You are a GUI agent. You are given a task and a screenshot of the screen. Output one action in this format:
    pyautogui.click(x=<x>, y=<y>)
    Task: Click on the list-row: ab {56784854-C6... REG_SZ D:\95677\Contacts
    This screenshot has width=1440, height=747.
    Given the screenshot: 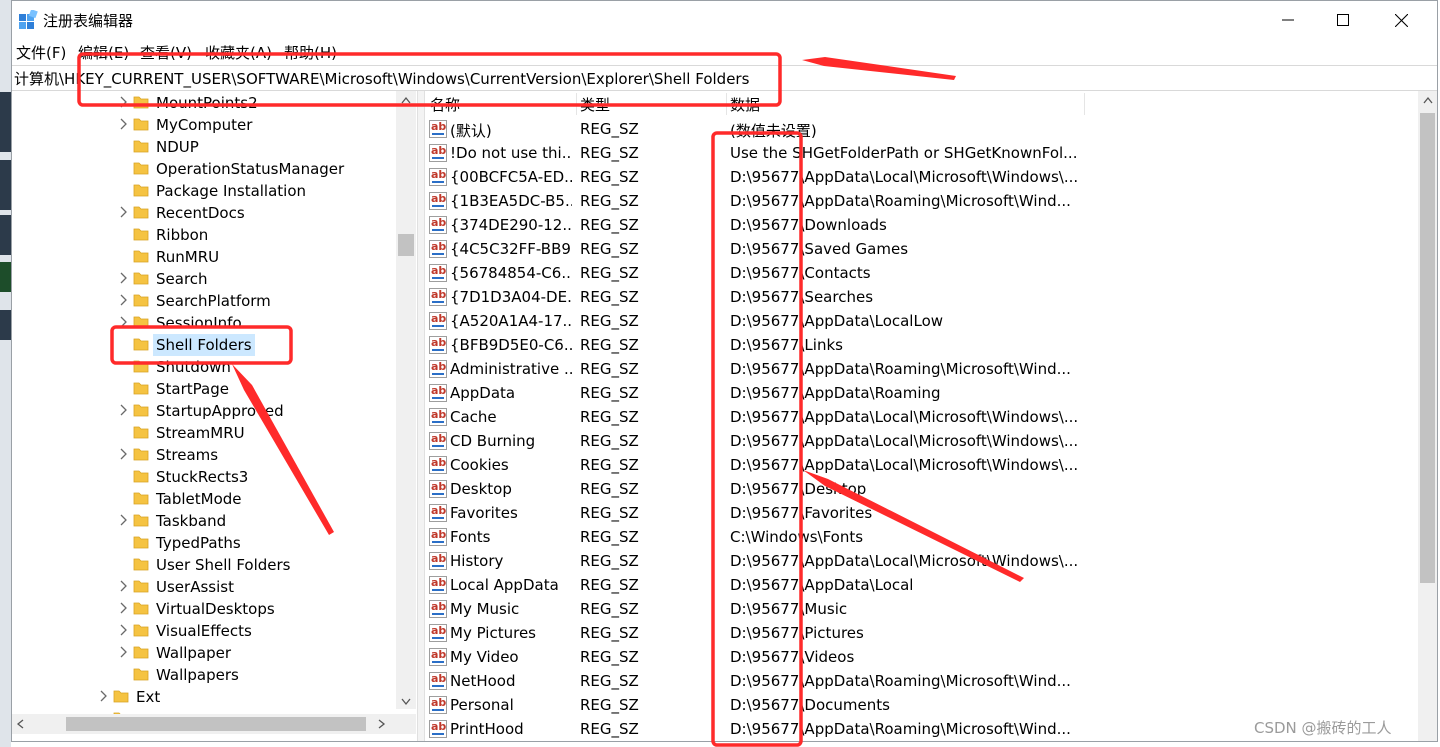 What is the action you would take?
    pyautogui.click(x=919, y=274)
    